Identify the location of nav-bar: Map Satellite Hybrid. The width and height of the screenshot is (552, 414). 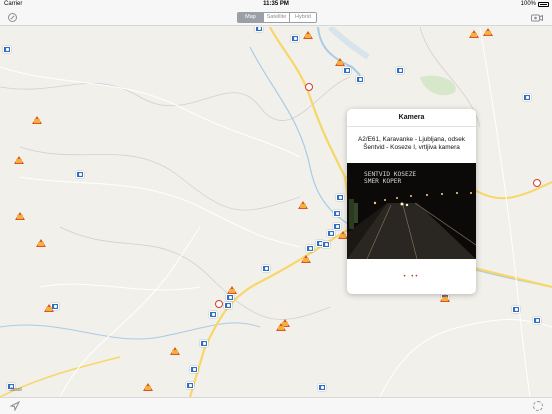
(276, 18).